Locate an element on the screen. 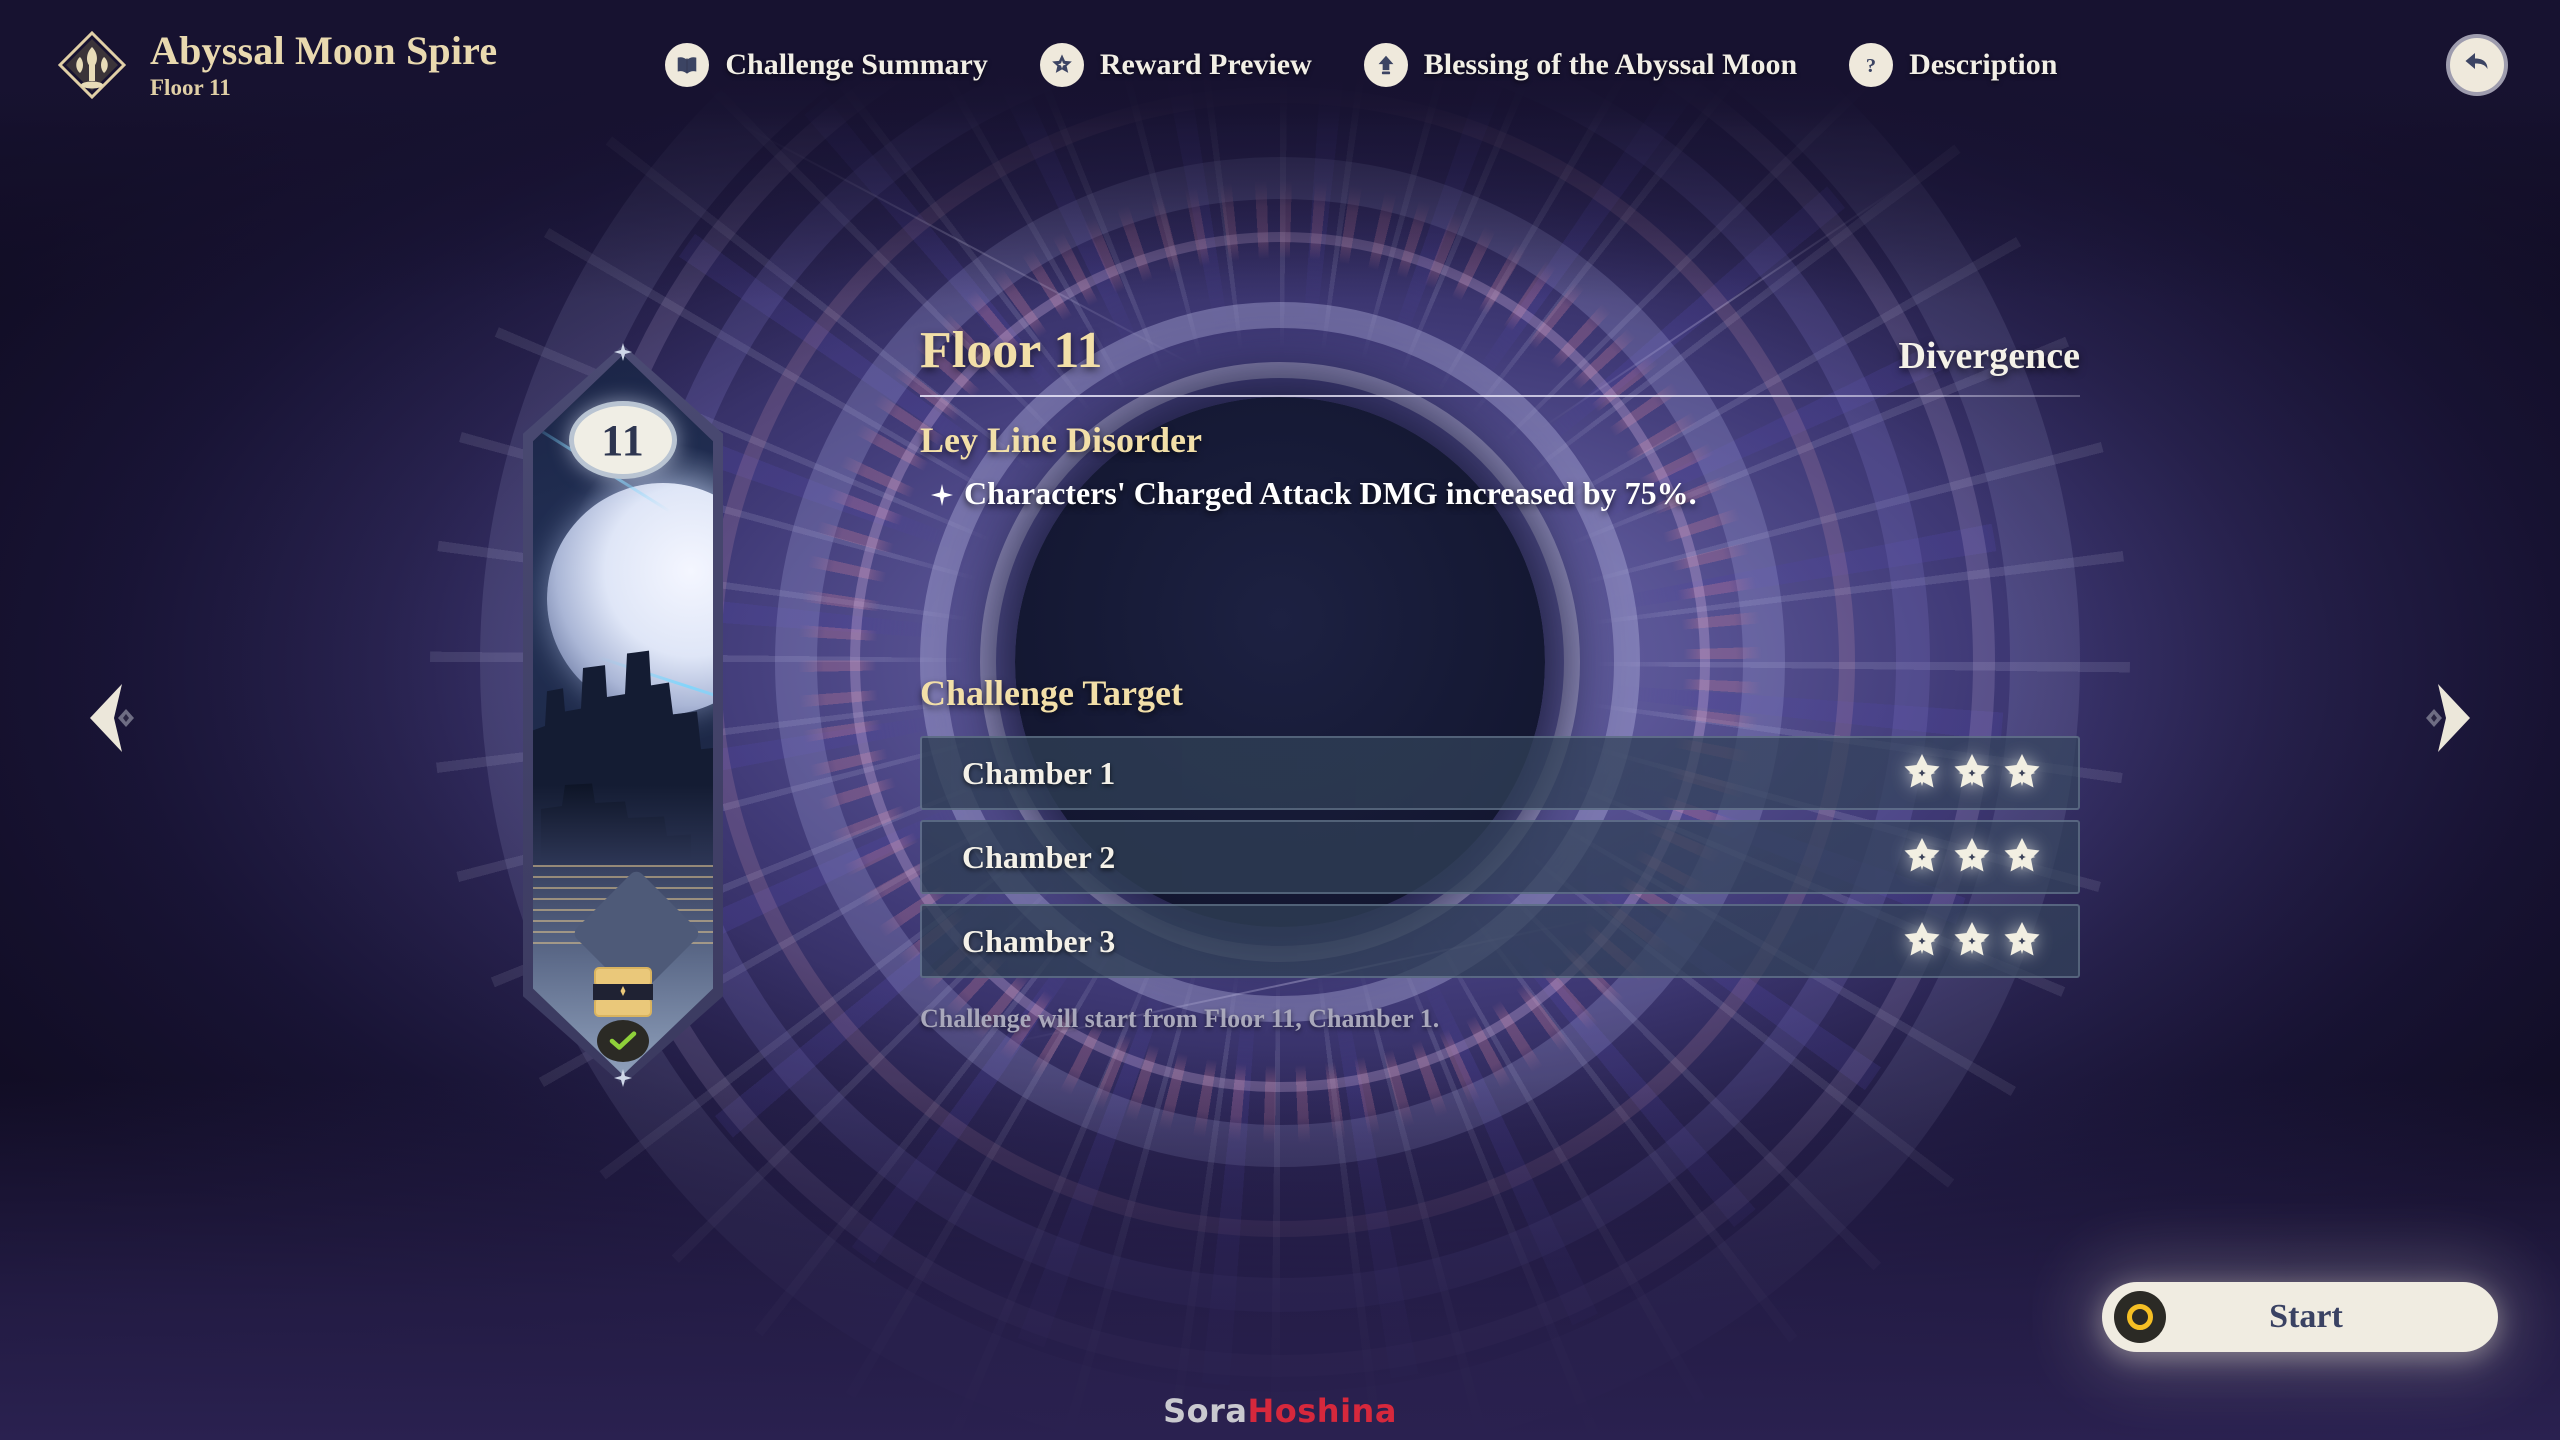 Image resolution: width=2560 pixels, height=1440 pixels. sparkle-bullet-icon is located at coordinates (942, 495).